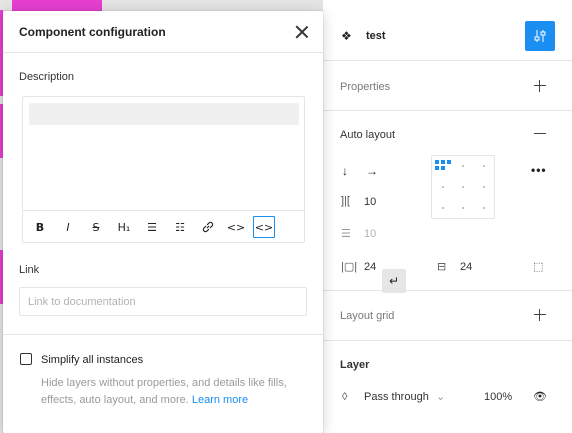  I want to click on component-icon: ❖, so click(346, 36).